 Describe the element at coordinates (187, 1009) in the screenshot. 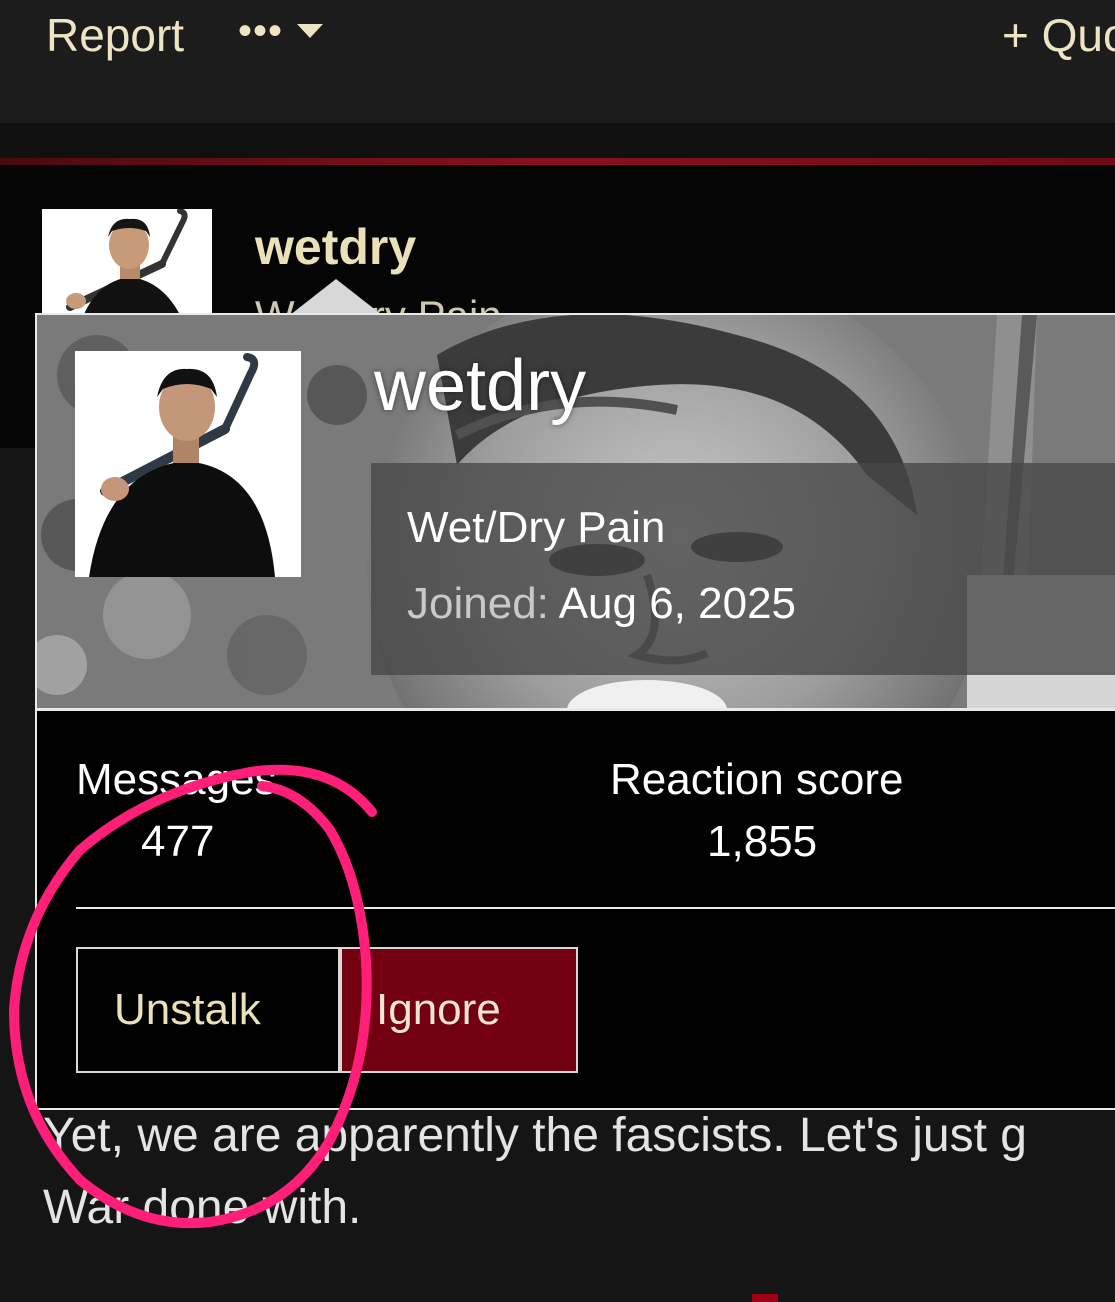

I see `unstalk-label: Unstalk` at that location.